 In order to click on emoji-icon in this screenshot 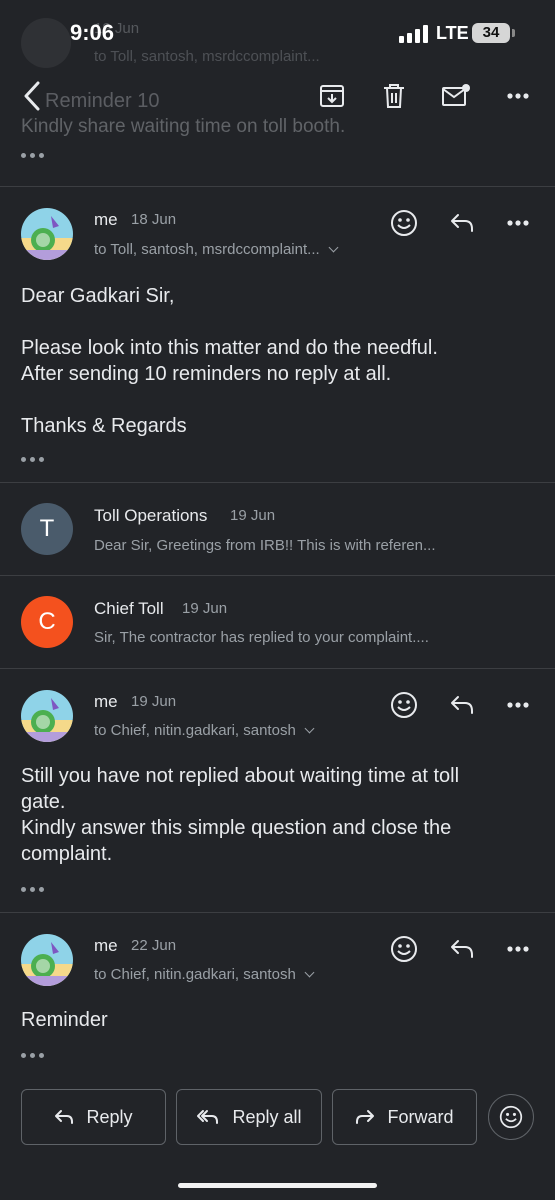, I will do `click(511, 1117)`.